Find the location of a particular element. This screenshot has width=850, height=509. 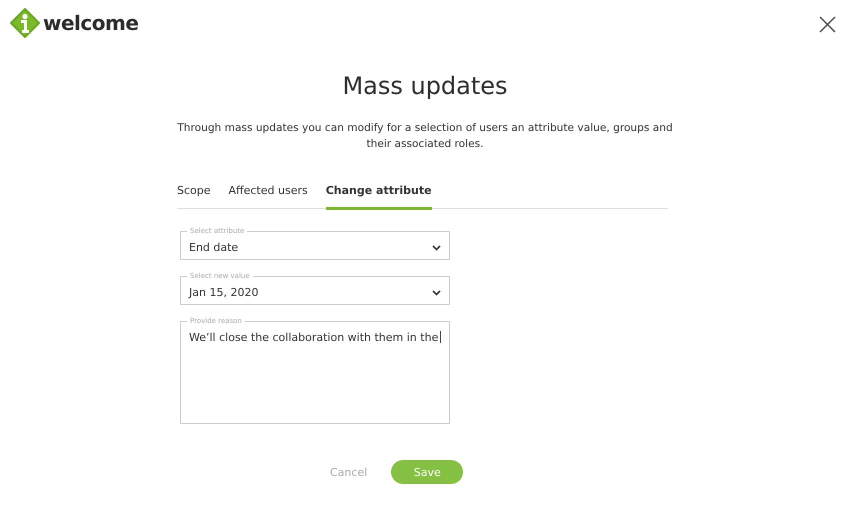

dialog-title: Mass updates is located at coordinates (425, 86).